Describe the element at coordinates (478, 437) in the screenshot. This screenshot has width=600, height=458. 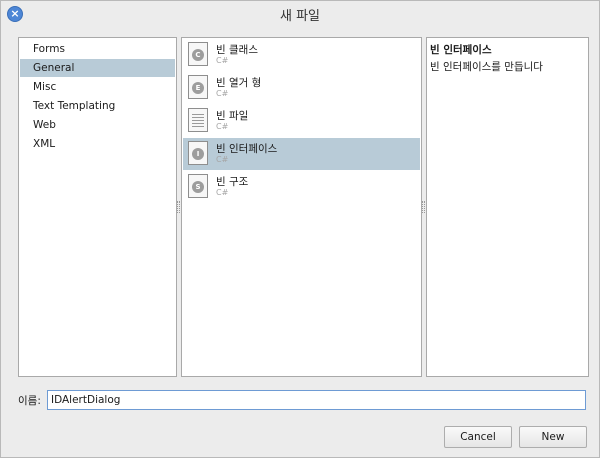
I see `cancel-button: Cancel` at that location.